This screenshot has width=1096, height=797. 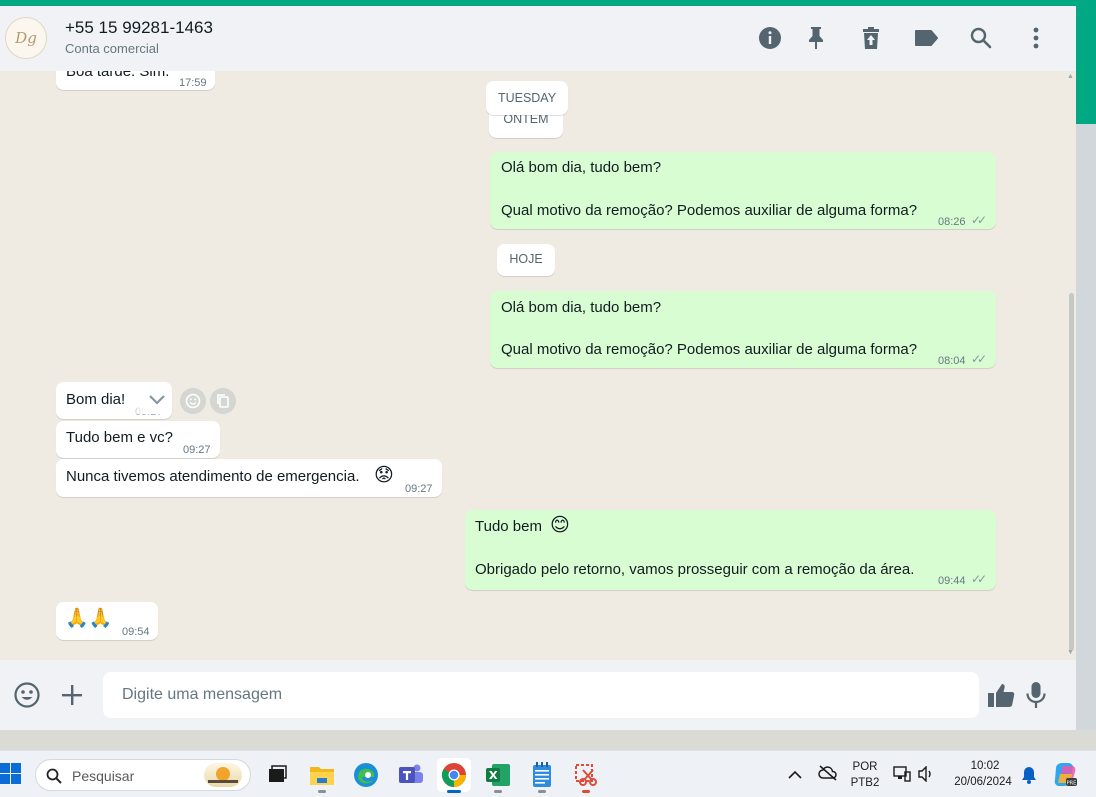 I want to click on message-incoming: 🙏🙏 09:54, so click(x=107, y=621).